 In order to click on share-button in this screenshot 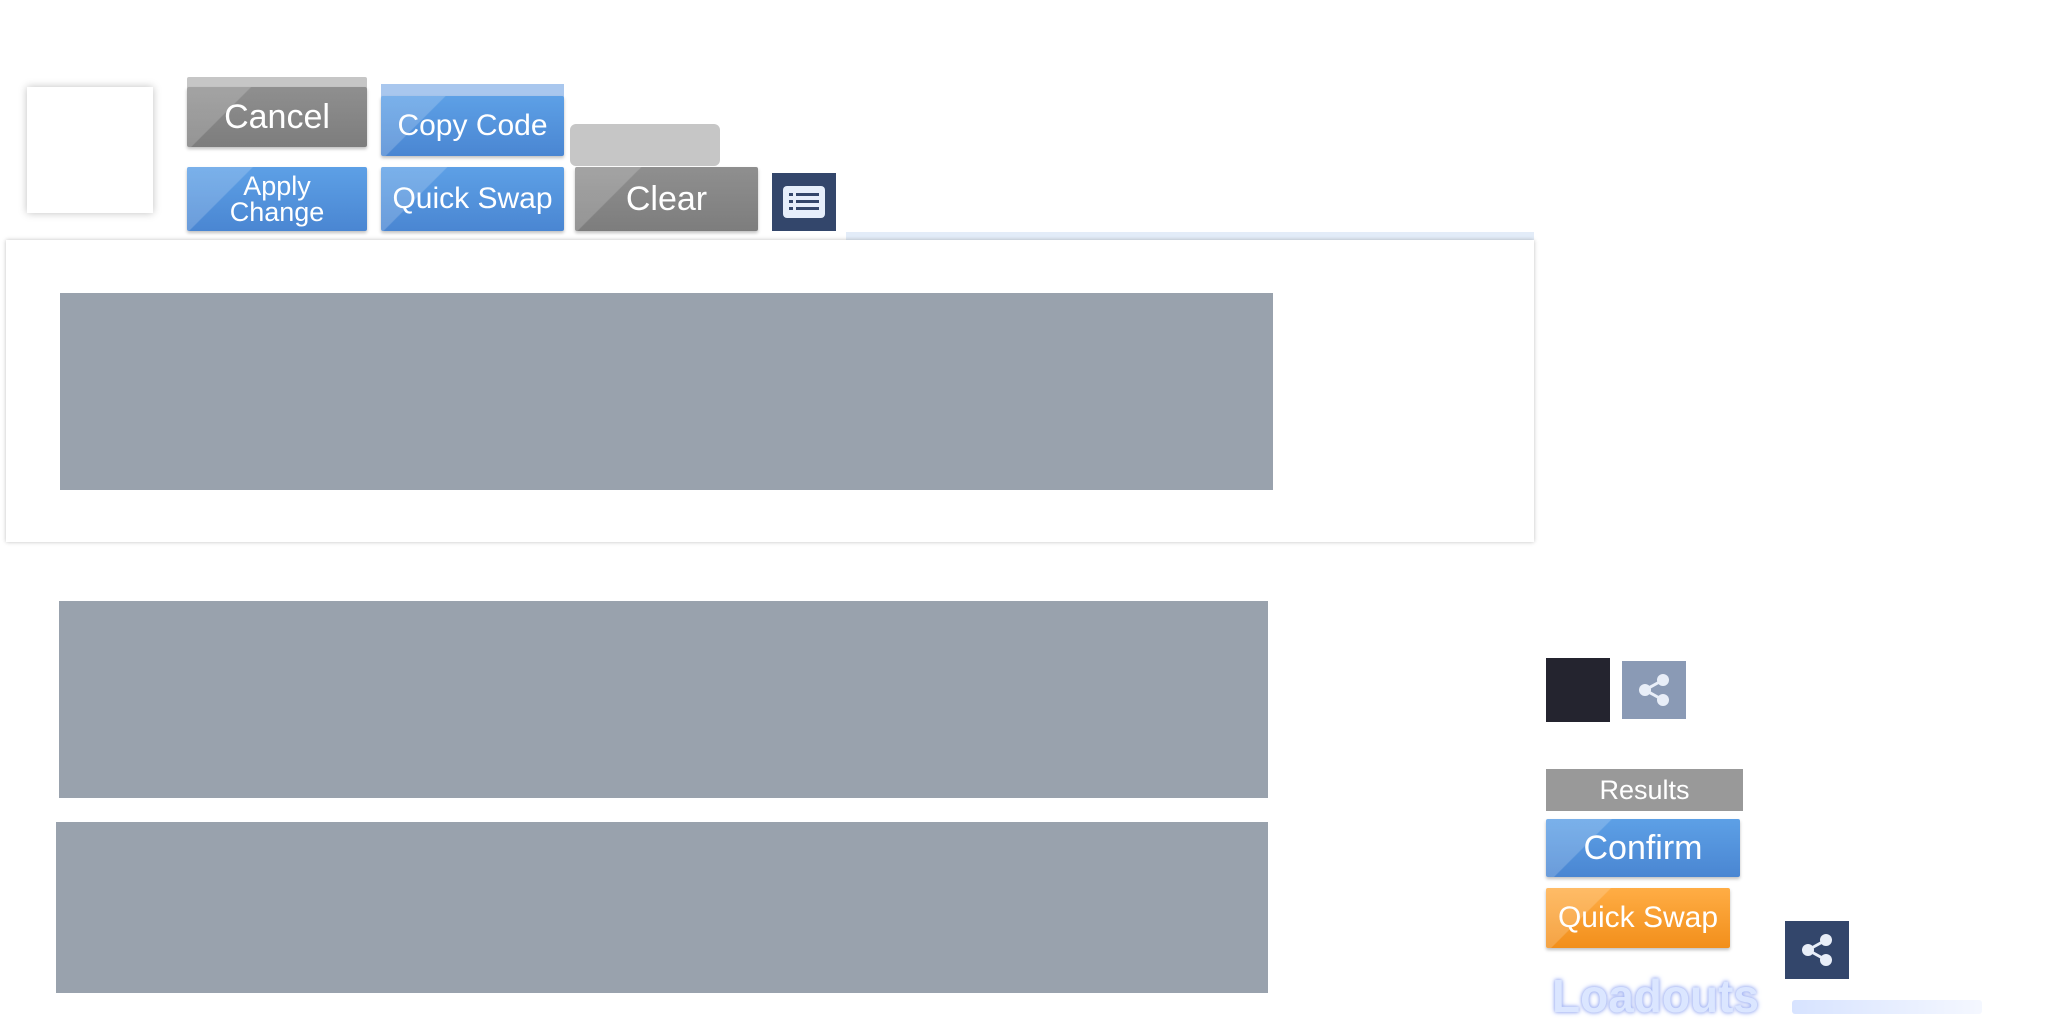, I will do `click(1654, 690)`.